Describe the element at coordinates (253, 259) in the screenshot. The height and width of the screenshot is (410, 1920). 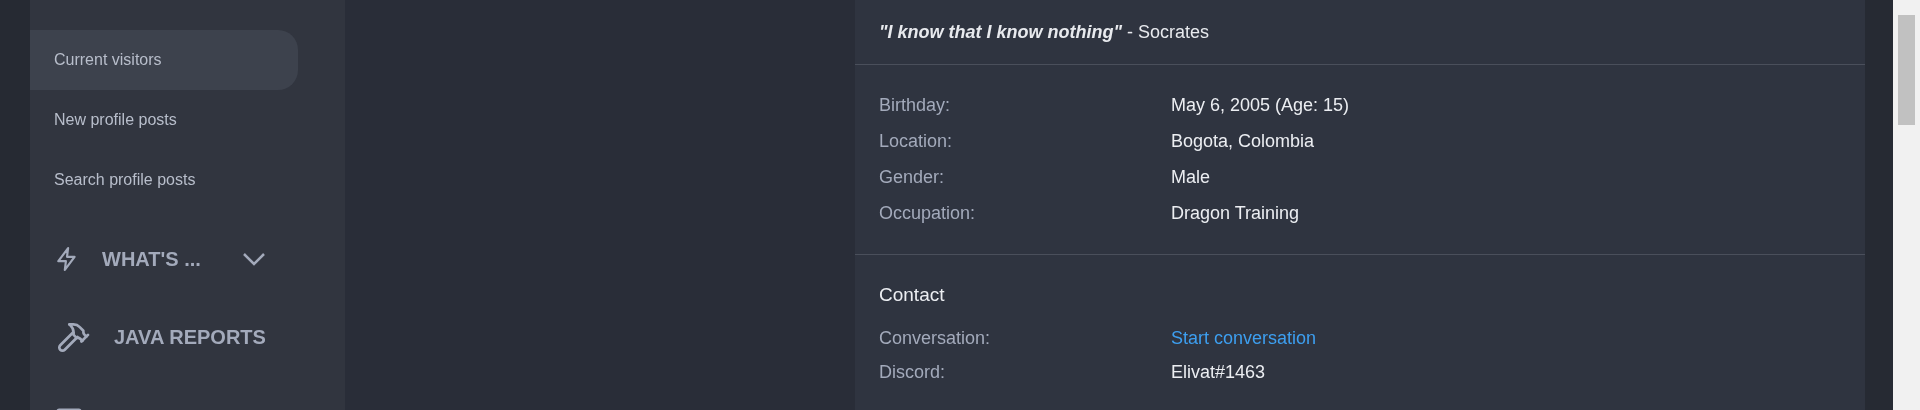
I see `chevron-icon` at that location.